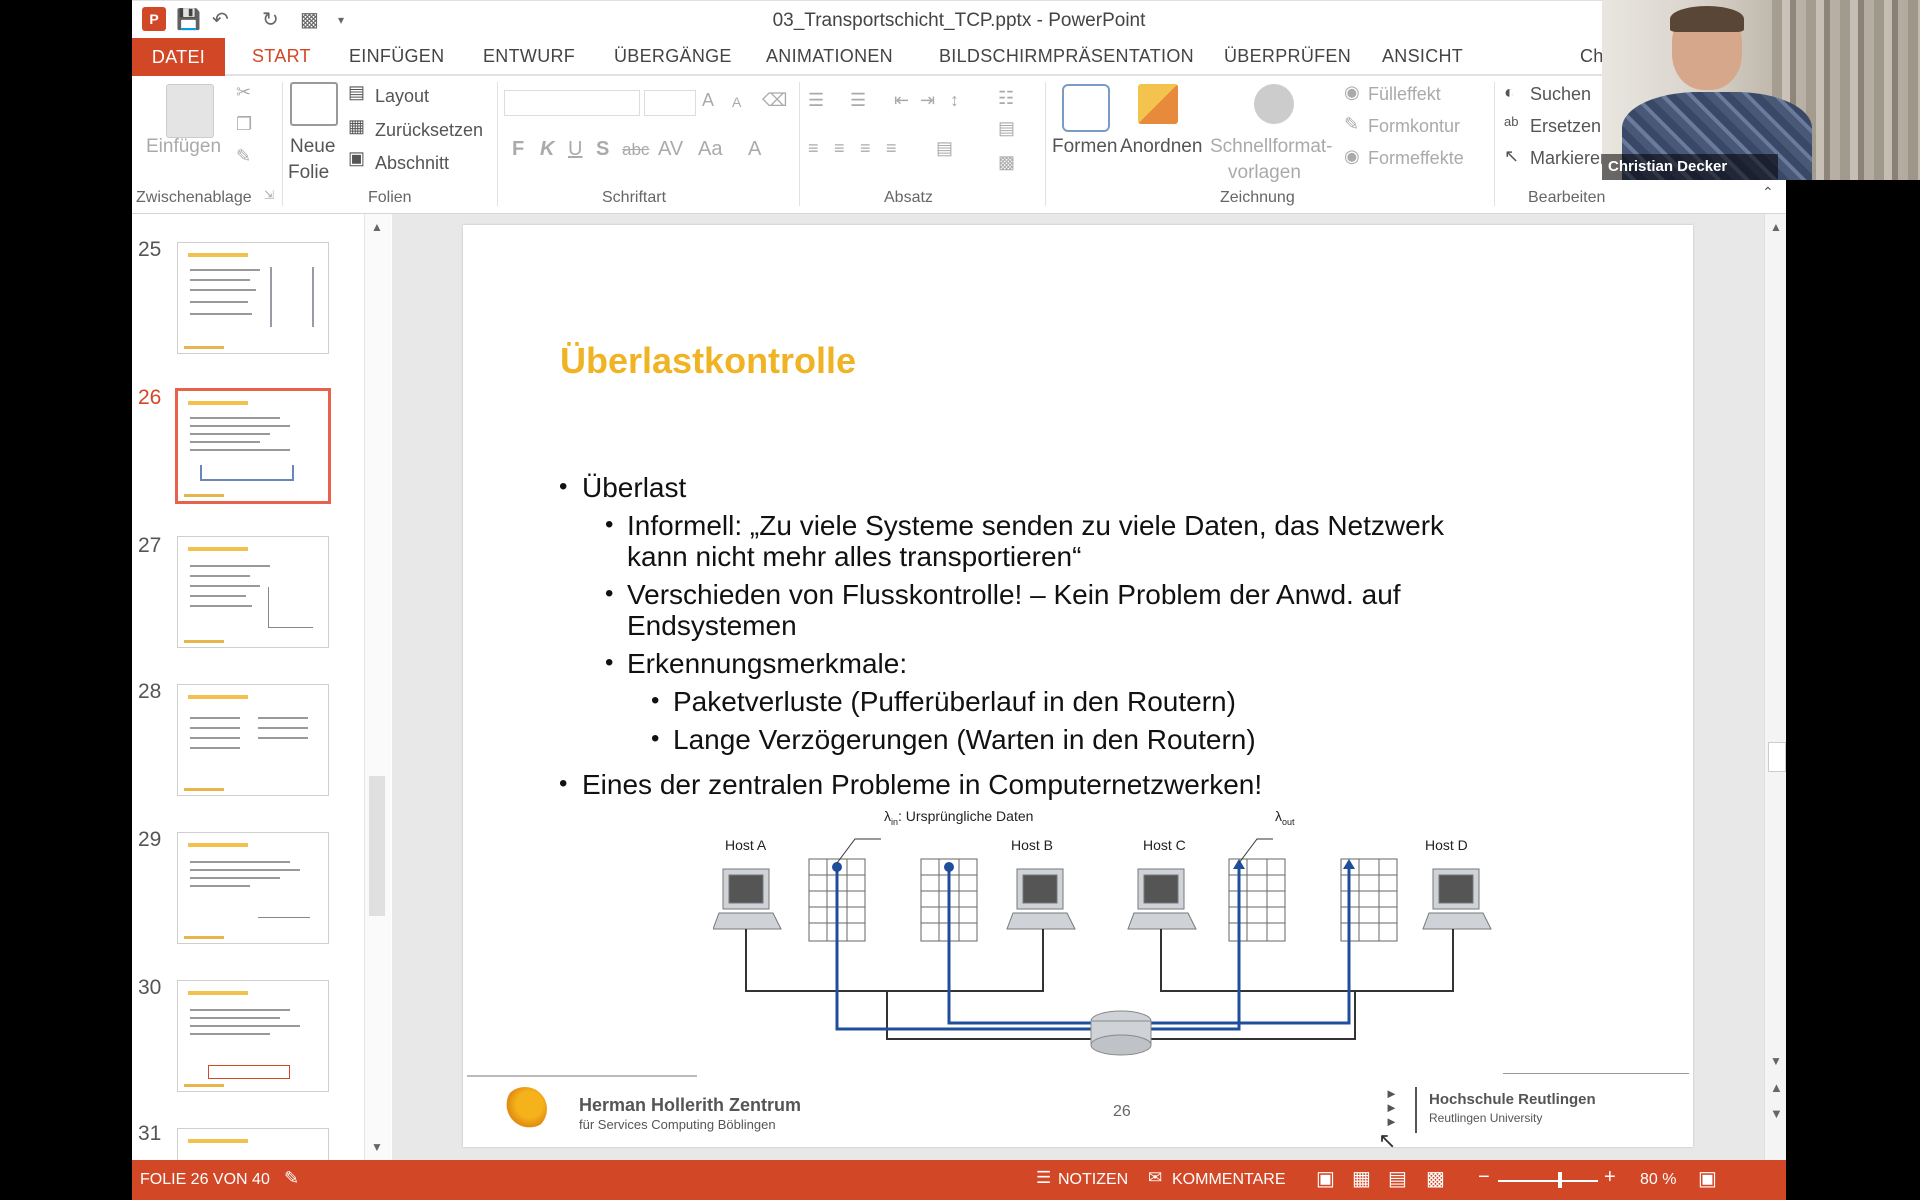 This screenshot has height=1200, width=1920. I want to click on strikethrough-button: abc, so click(635, 150).